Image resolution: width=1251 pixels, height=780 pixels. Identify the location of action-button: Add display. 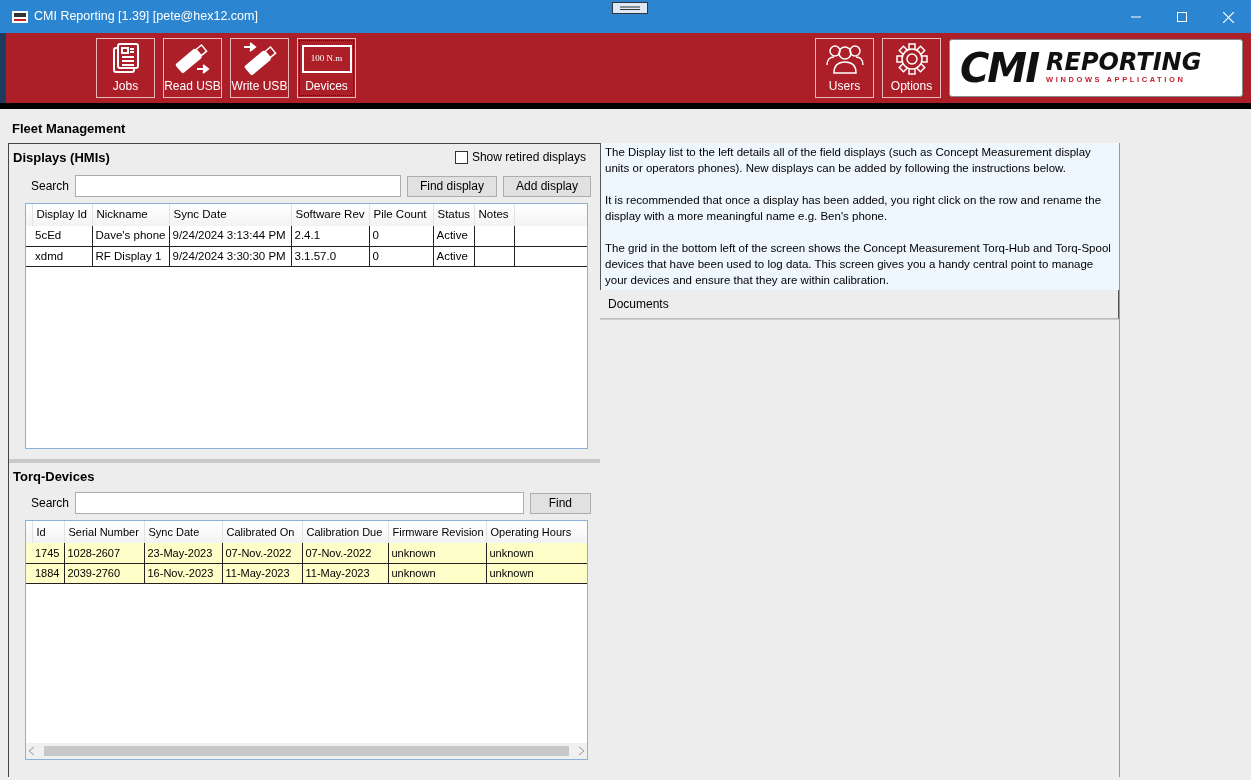
(546, 186).